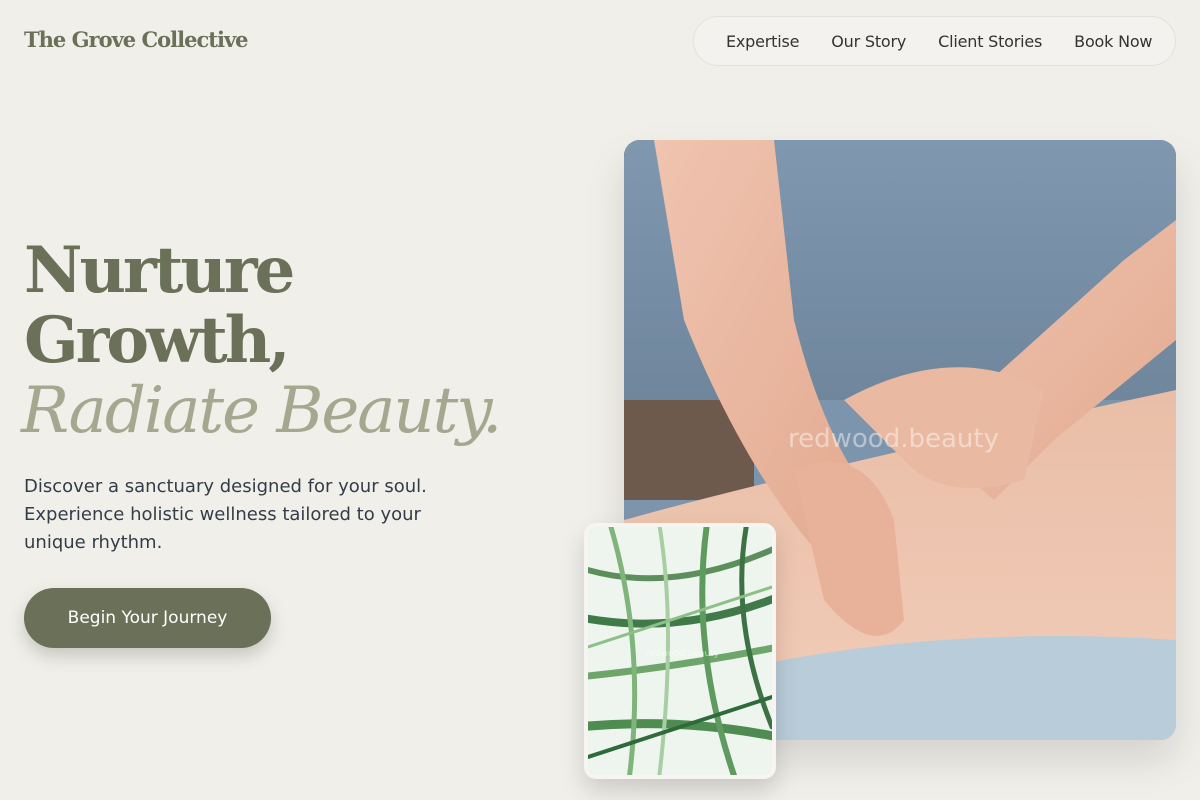 The image size is (1200, 800). I want to click on palm-leaves-photo: redwood.beauty, so click(680, 651).